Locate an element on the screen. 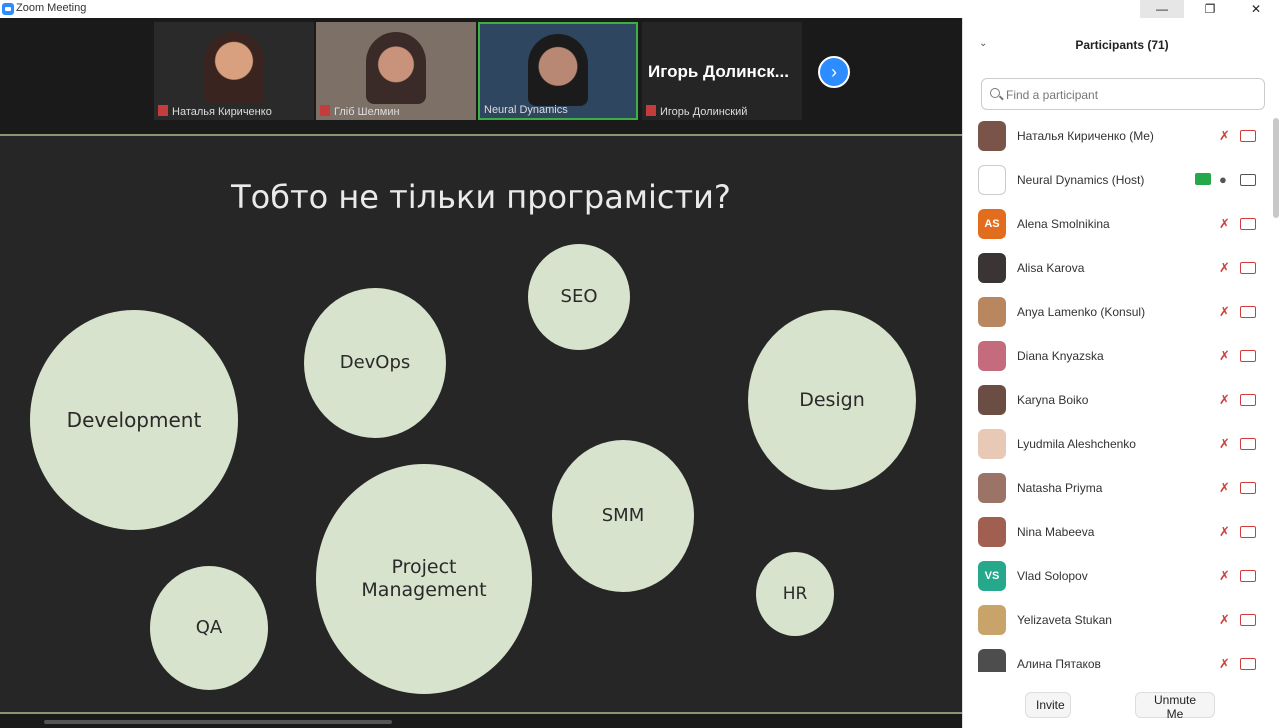 This screenshot has height=728, width=1280. minimize-button: — is located at coordinates (1162, 9).